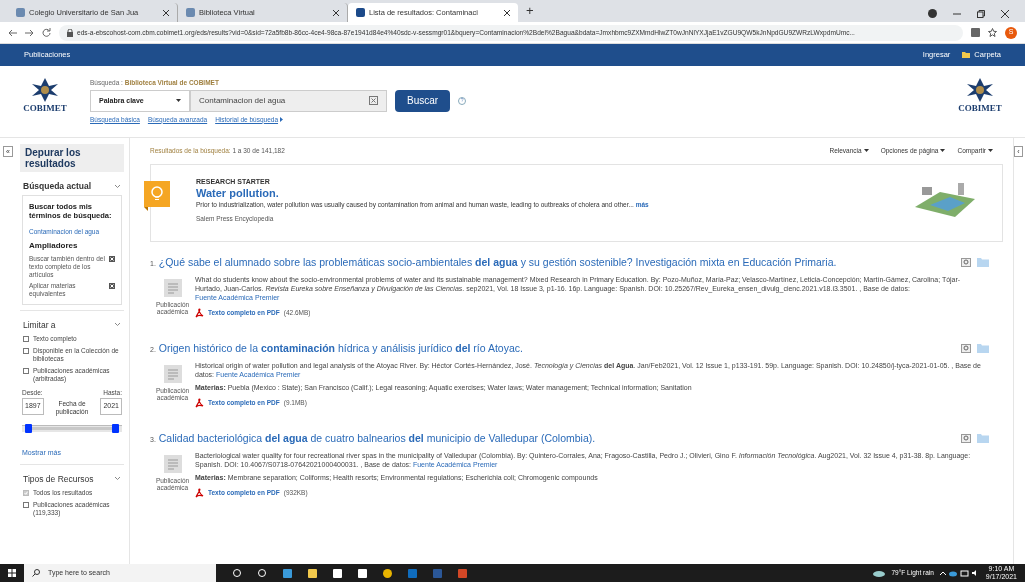 This screenshot has width=1025, height=582. I want to click on search-button: Buscar, so click(423, 100).